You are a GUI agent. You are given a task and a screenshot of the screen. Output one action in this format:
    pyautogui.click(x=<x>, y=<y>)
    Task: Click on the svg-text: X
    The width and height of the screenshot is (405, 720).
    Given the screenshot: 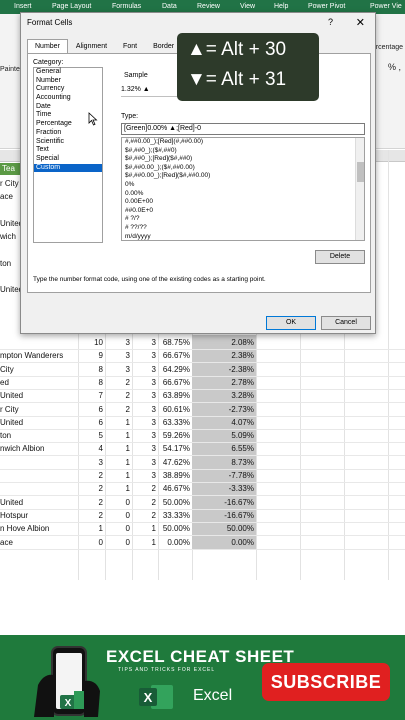 What is the action you would take?
    pyautogui.click(x=148, y=697)
    